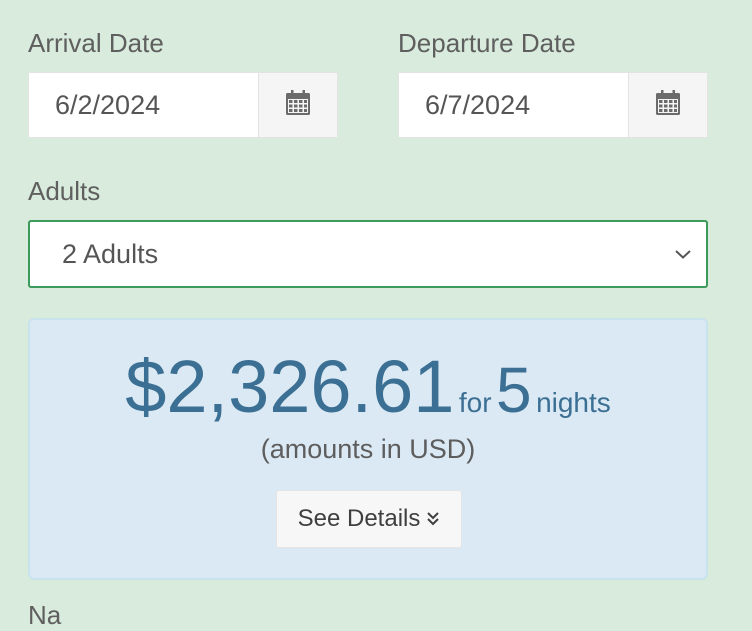 The width and height of the screenshot is (752, 631). Describe the element at coordinates (359, 518) in the screenshot. I see `see-details-label: See Details` at that location.